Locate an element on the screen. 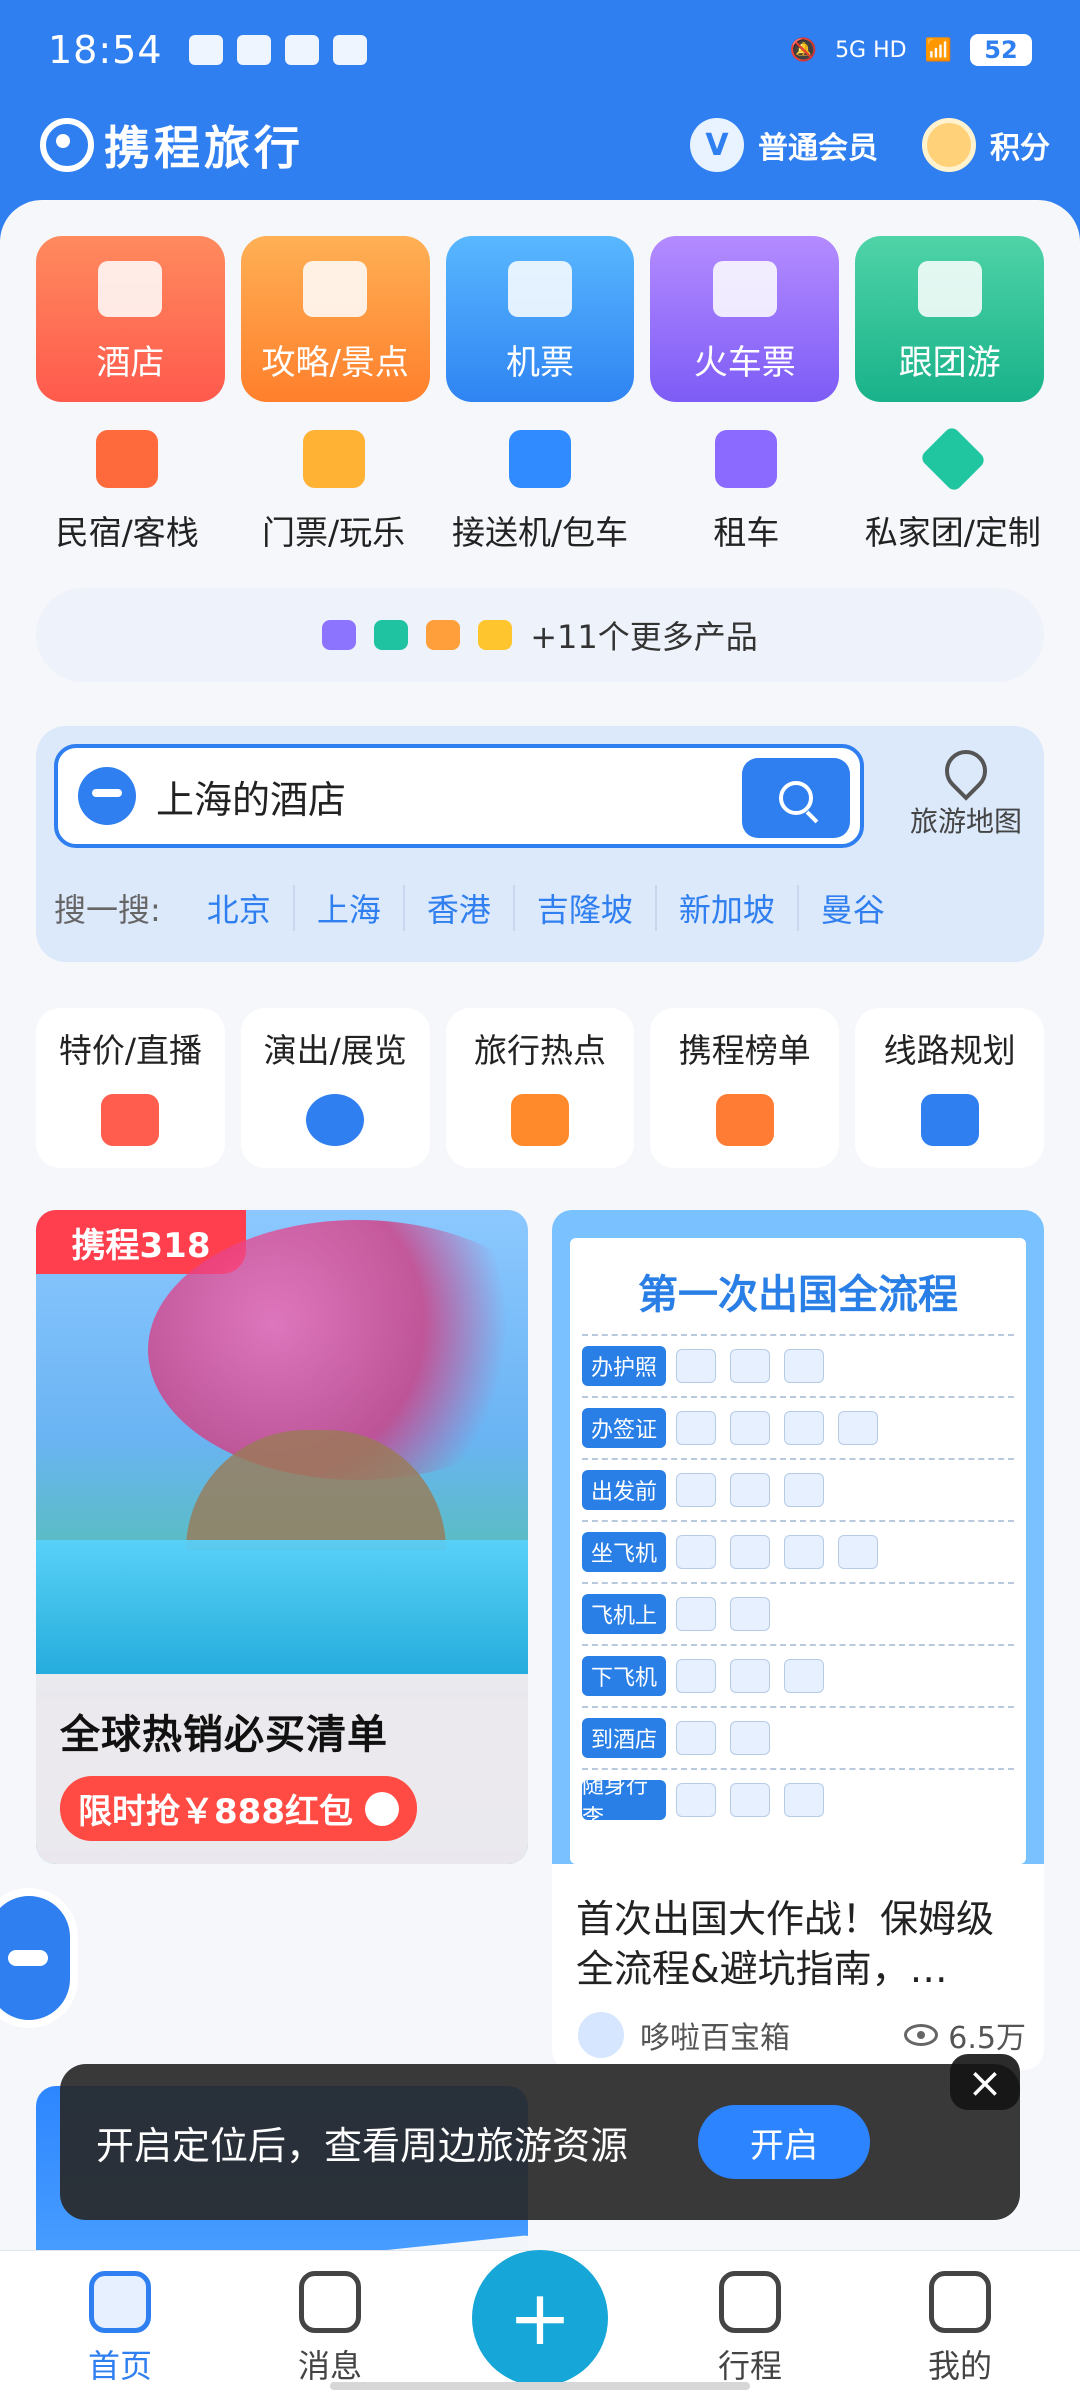 The height and width of the screenshot is (2400, 1080). airplane-image is located at coordinates (321, 2241).